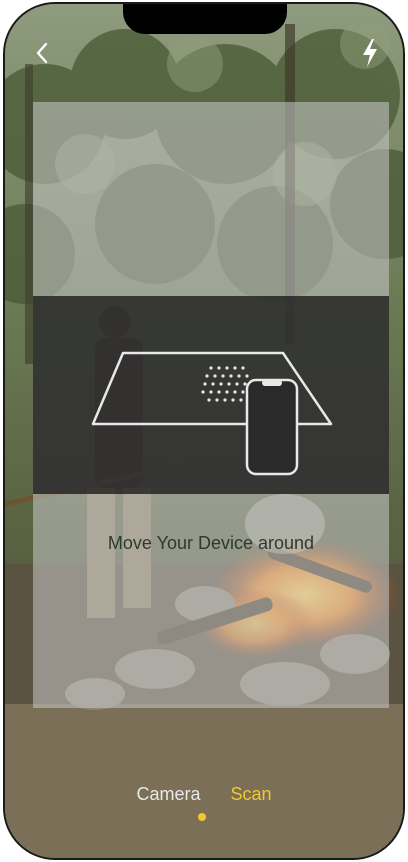 The image size is (408, 862). What do you see at coordinates (212, 413) in the screenshot?
I see `move-device-illustration` at bounding box center [212, 413].